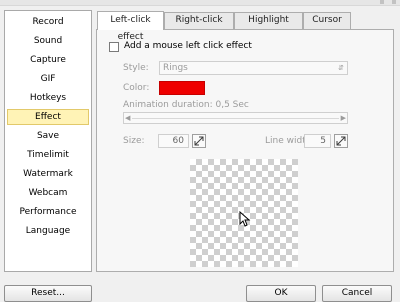 The width and height of the screenshot is (400, 302). I want to click on dialog-footer: Reset... OK Cancel, so click(200, 292).